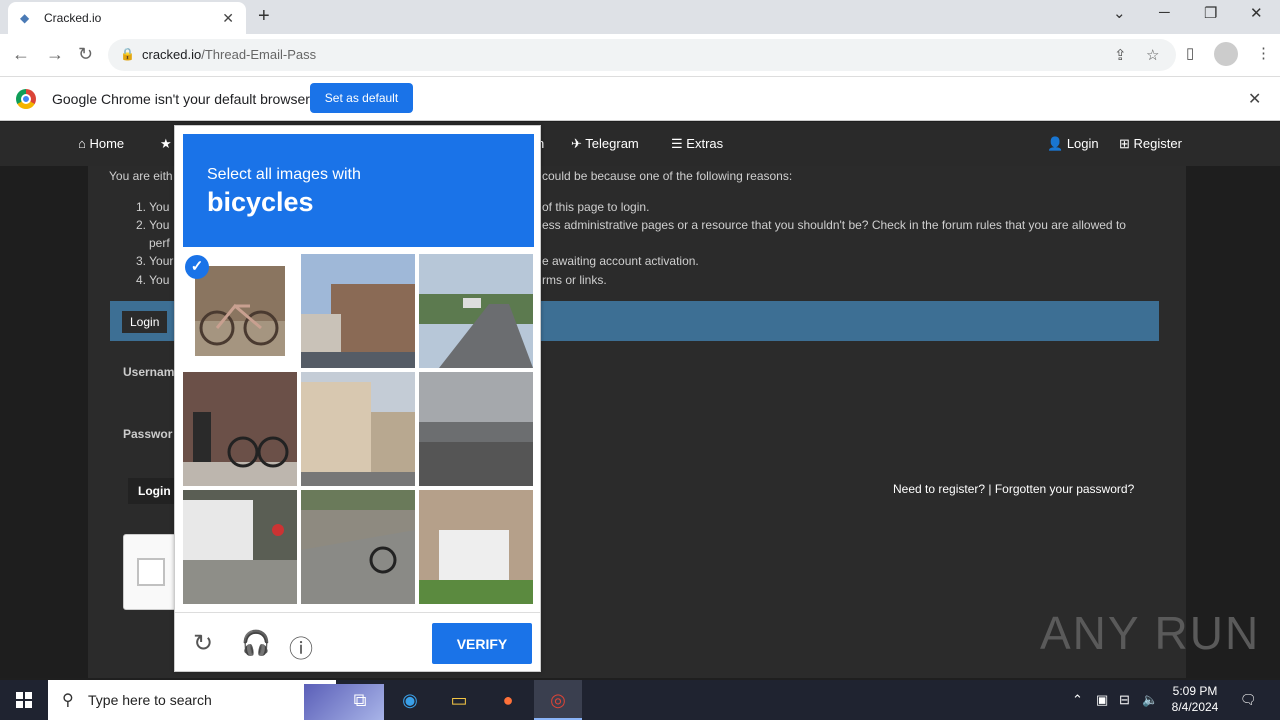 The image size is (1280, 720). I want to click on chrome-logo-icon, so click(26, 99).